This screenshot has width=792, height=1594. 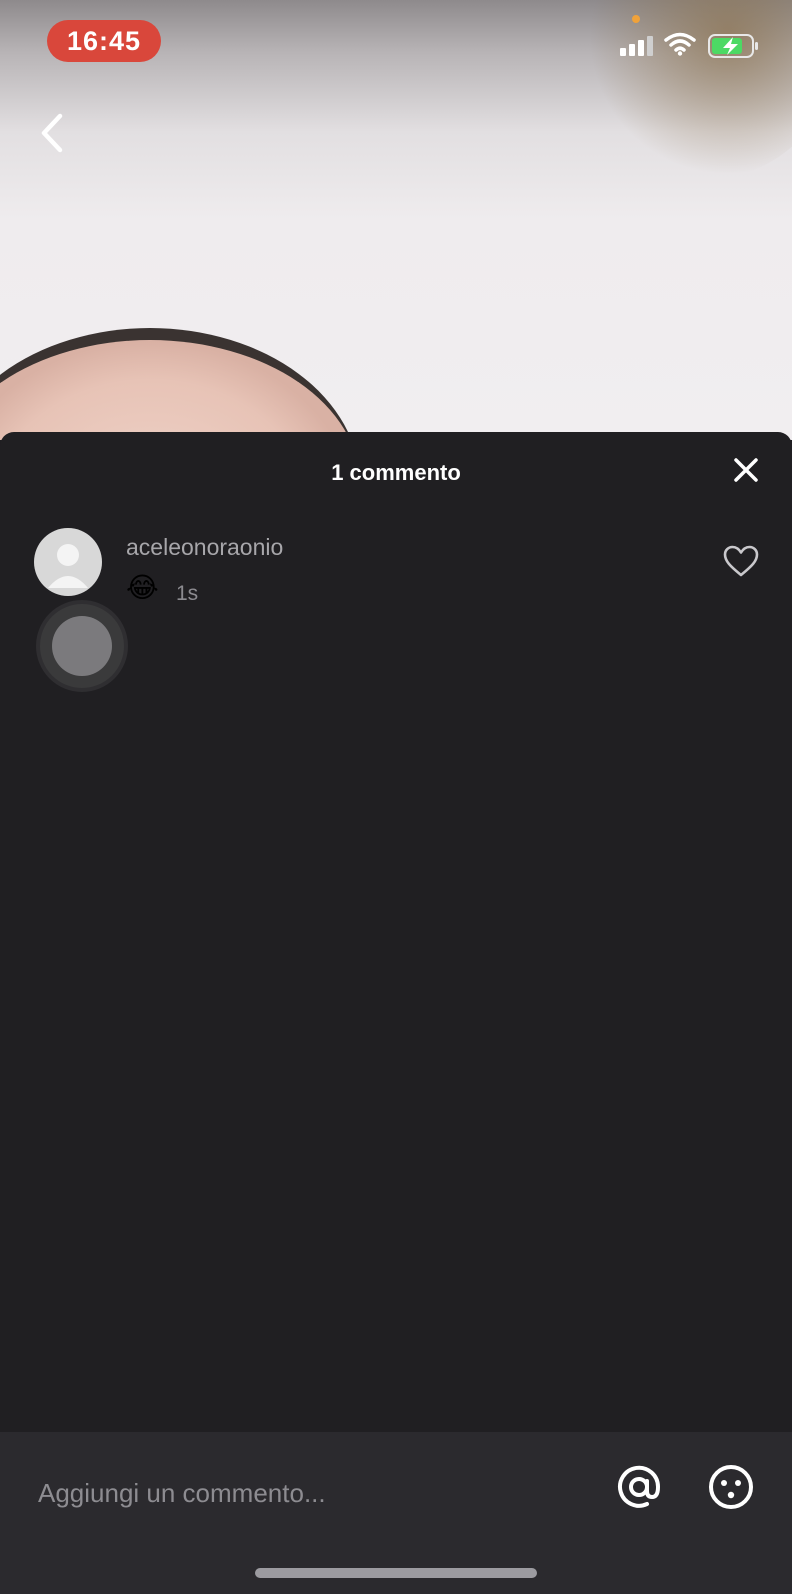 I want to click on wifi-icon, so click(x=680, y=44).